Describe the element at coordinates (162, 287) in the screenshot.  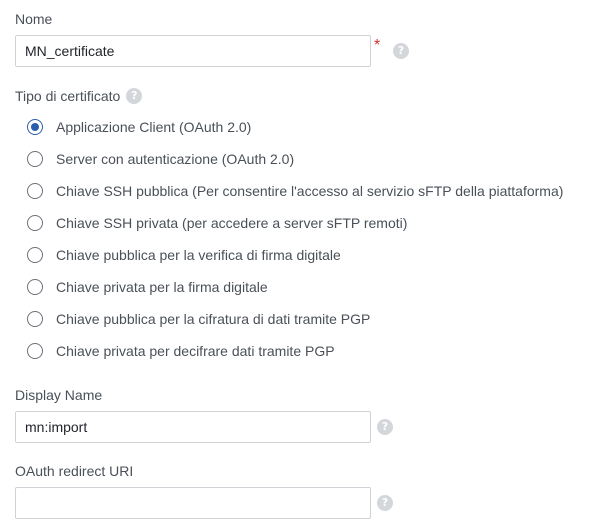
I see `radio-option-label: Chiave privata per la firma digitale` at that location.